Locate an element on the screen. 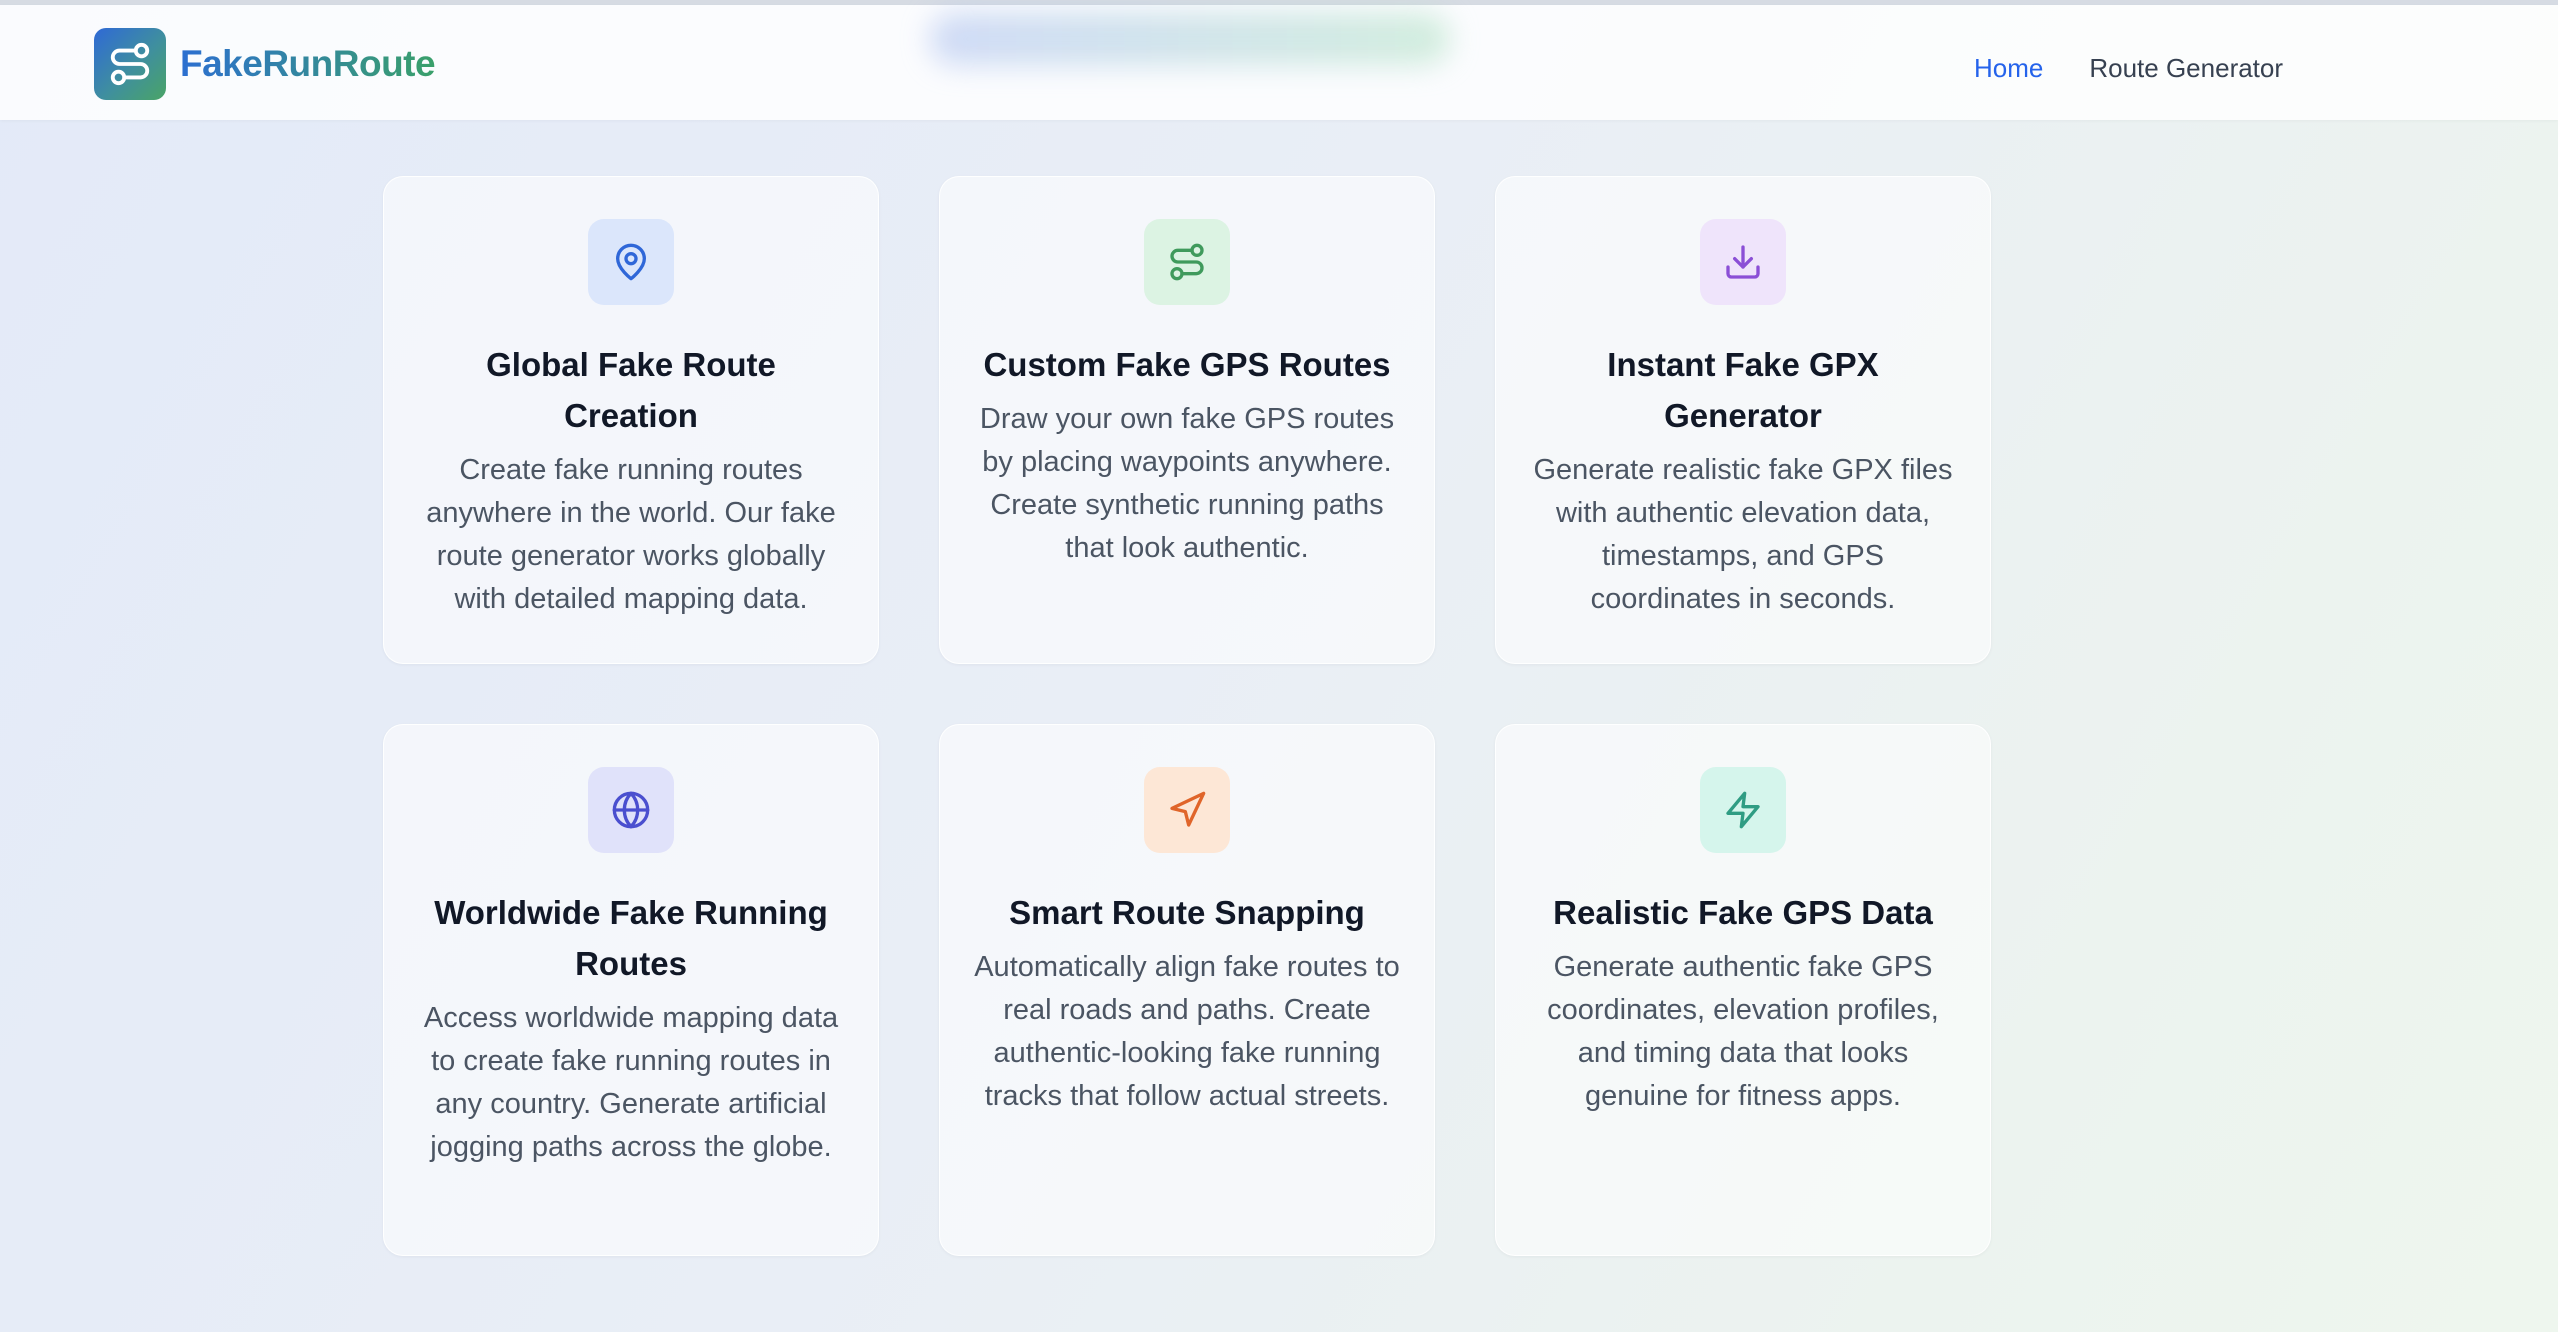  feature-title: Worldwide Fake Running Routes is located at coordinates (631, 938).